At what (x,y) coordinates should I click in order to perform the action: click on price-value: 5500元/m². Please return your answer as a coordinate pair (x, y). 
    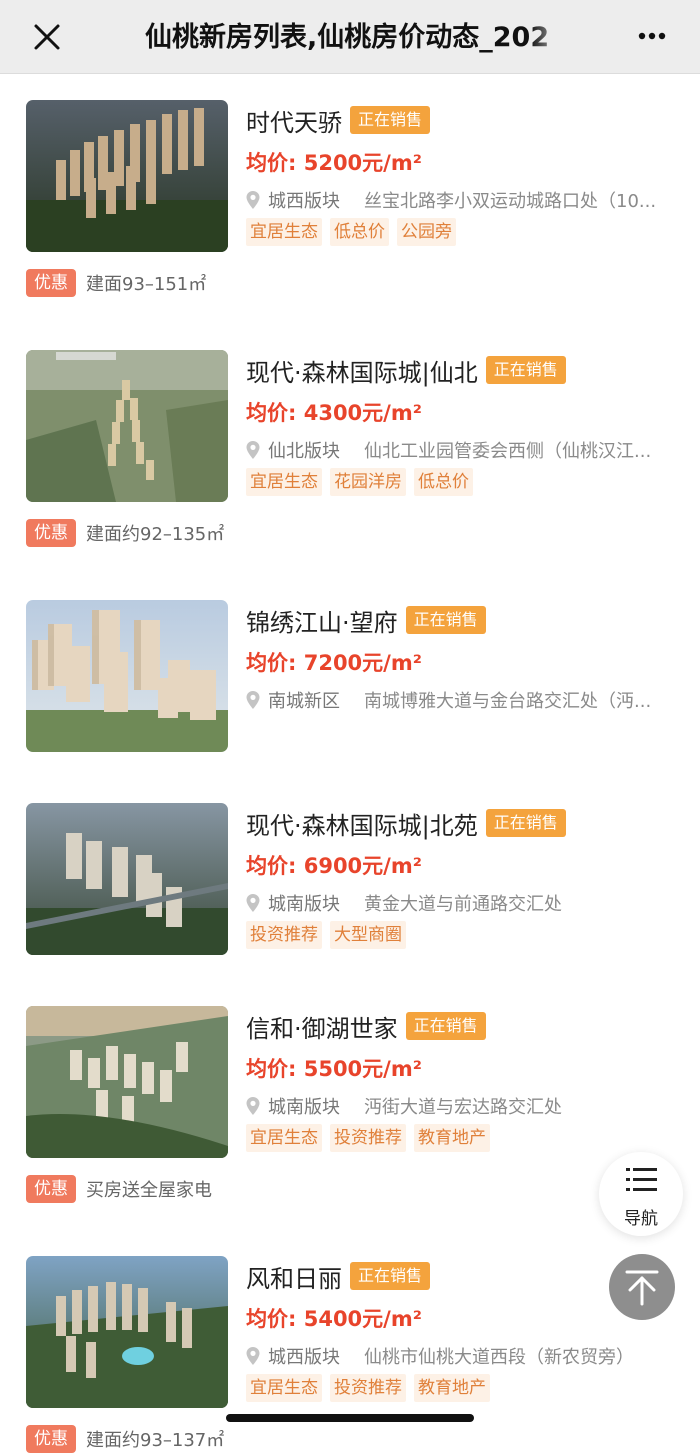
    Looking at the image, I should click on (362, 1069).